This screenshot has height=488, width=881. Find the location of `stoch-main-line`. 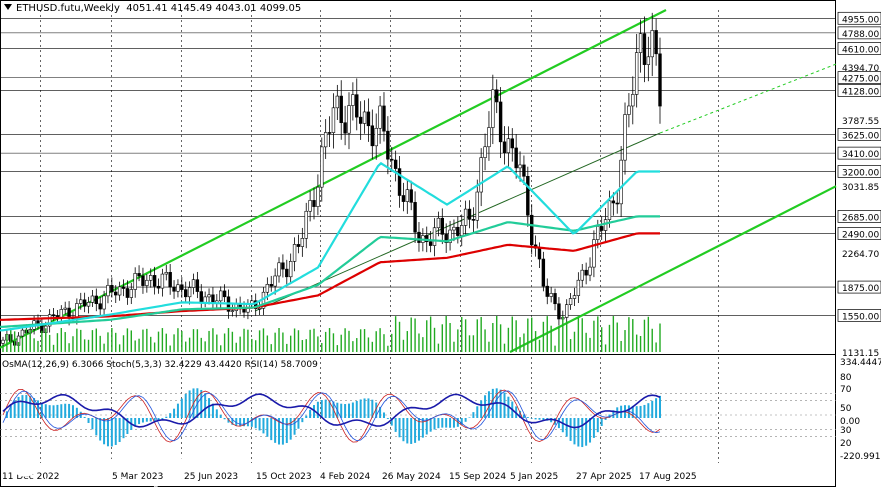

stoch-main-line is located at coordinates (331, 416).